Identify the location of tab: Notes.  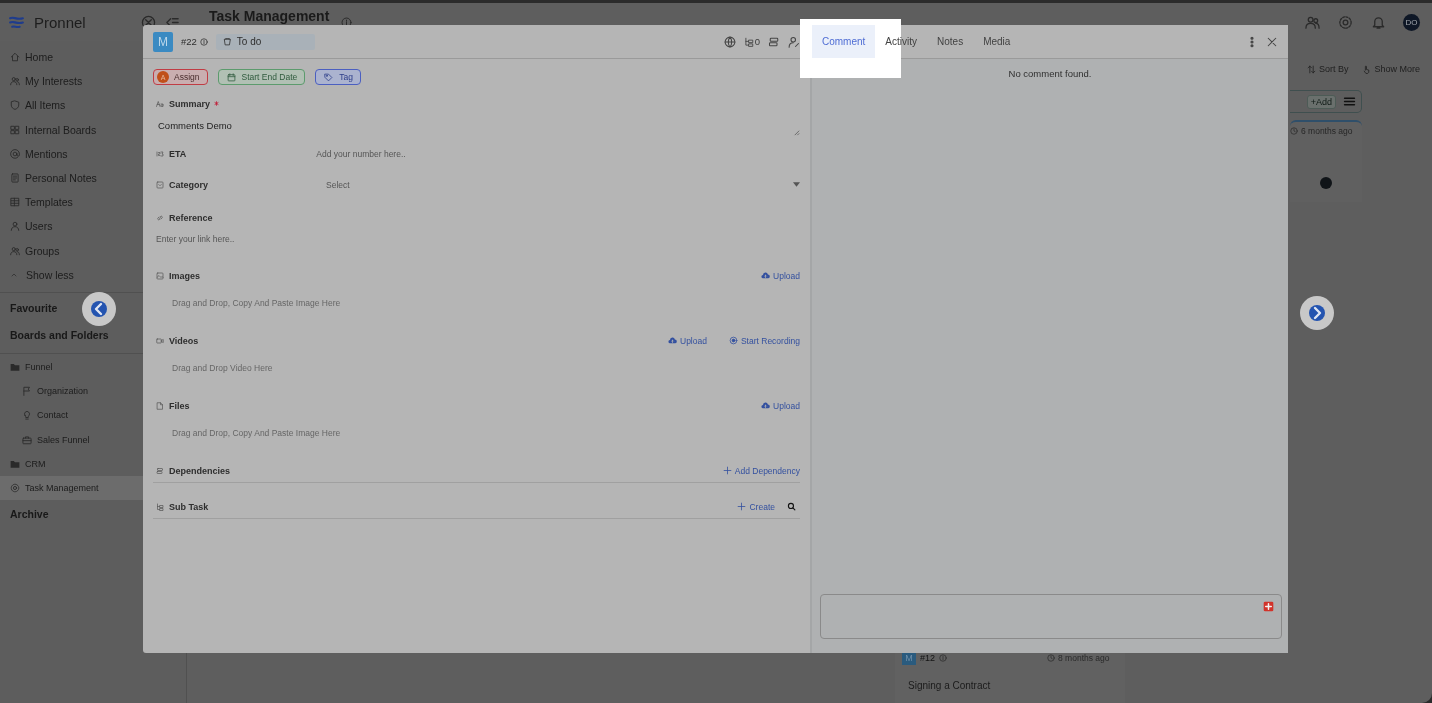
(950, 41).